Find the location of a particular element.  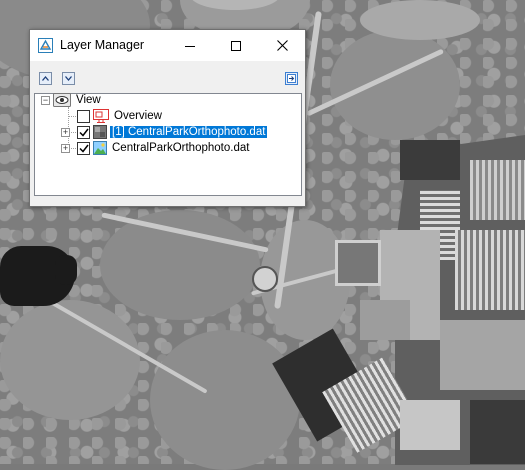

move-layer-down-button is located at coordinates (68, 78).